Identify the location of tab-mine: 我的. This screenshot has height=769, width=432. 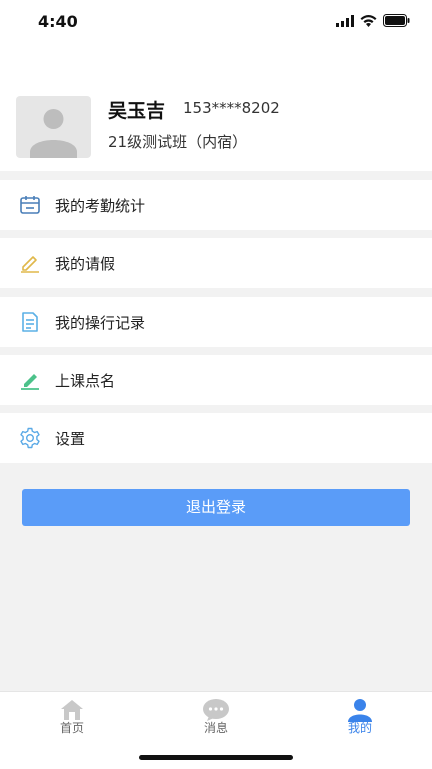
(360, 717).